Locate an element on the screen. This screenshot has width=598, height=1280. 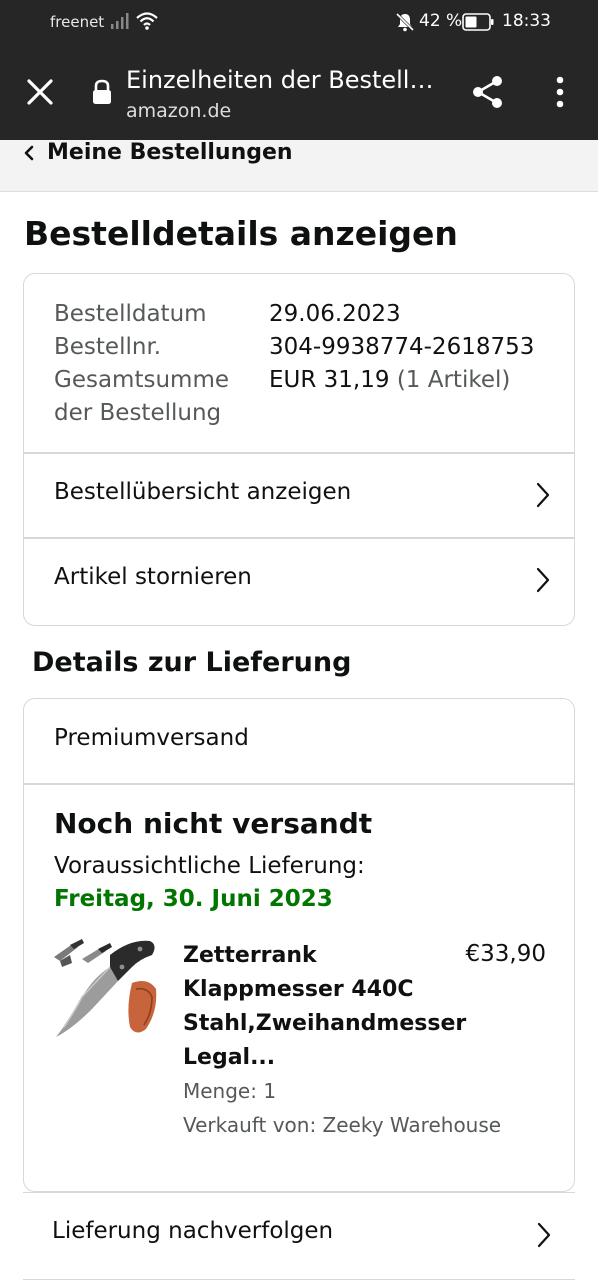
product-price: €33,90 is located at coordinates (505, 954).